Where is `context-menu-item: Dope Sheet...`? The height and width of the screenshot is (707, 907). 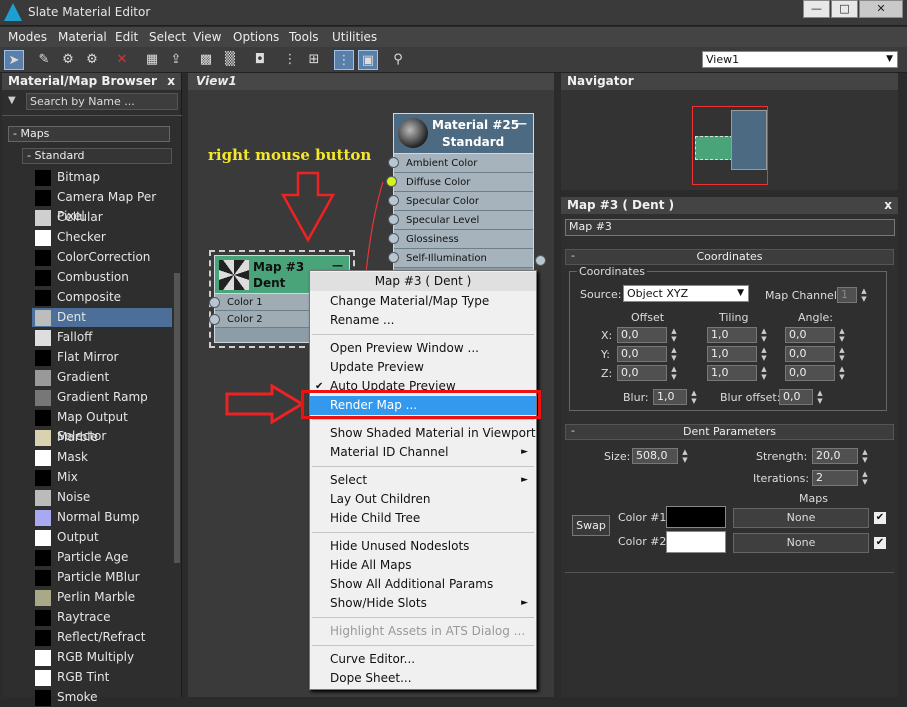
context-menu-item: Dope Sheet... is located at coordinates (423, 678).